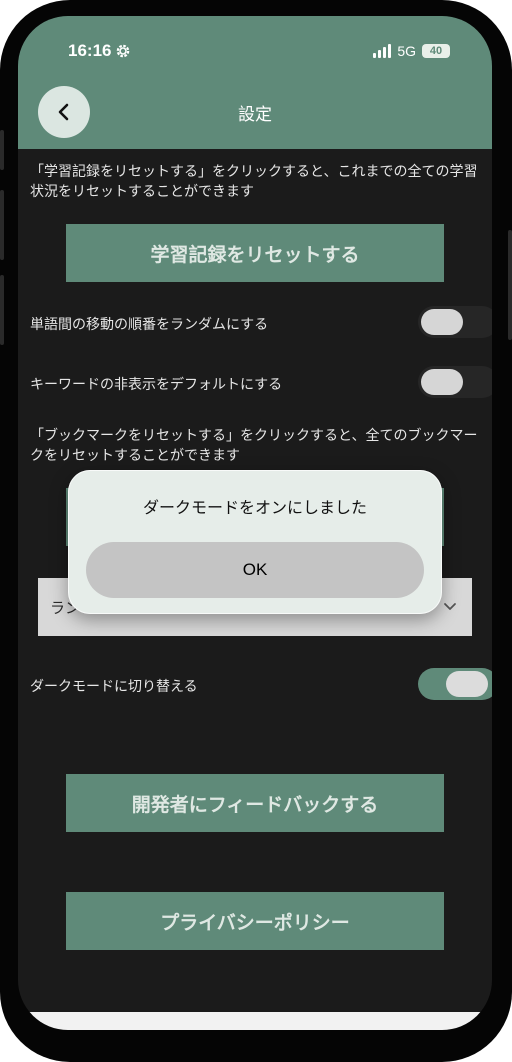 The image size is (512, 1062). What do you see at coordinates (2, 225) in the screenshot?
I see `volume-up-button` at bounding box center [2, 225].